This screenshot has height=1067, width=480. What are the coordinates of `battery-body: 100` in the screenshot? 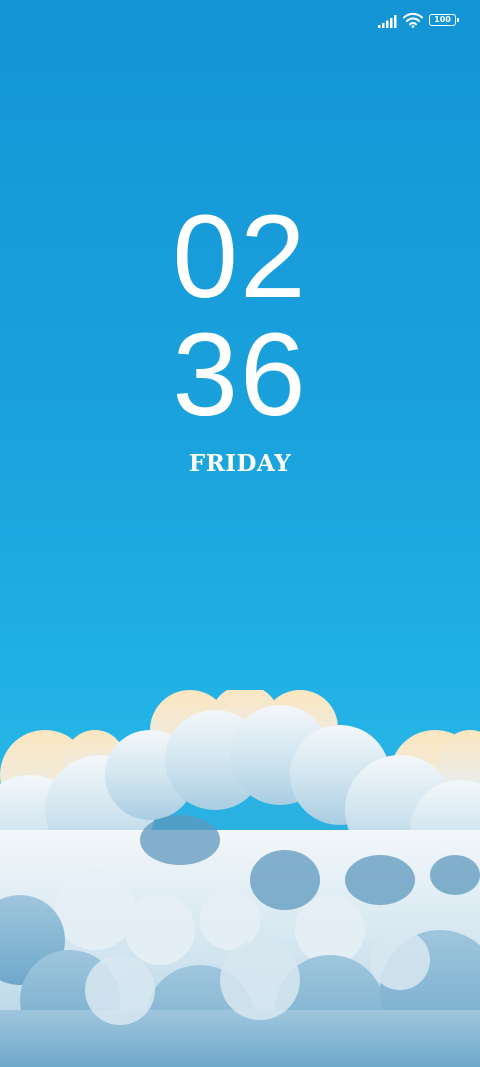 It's located at (442, 20).